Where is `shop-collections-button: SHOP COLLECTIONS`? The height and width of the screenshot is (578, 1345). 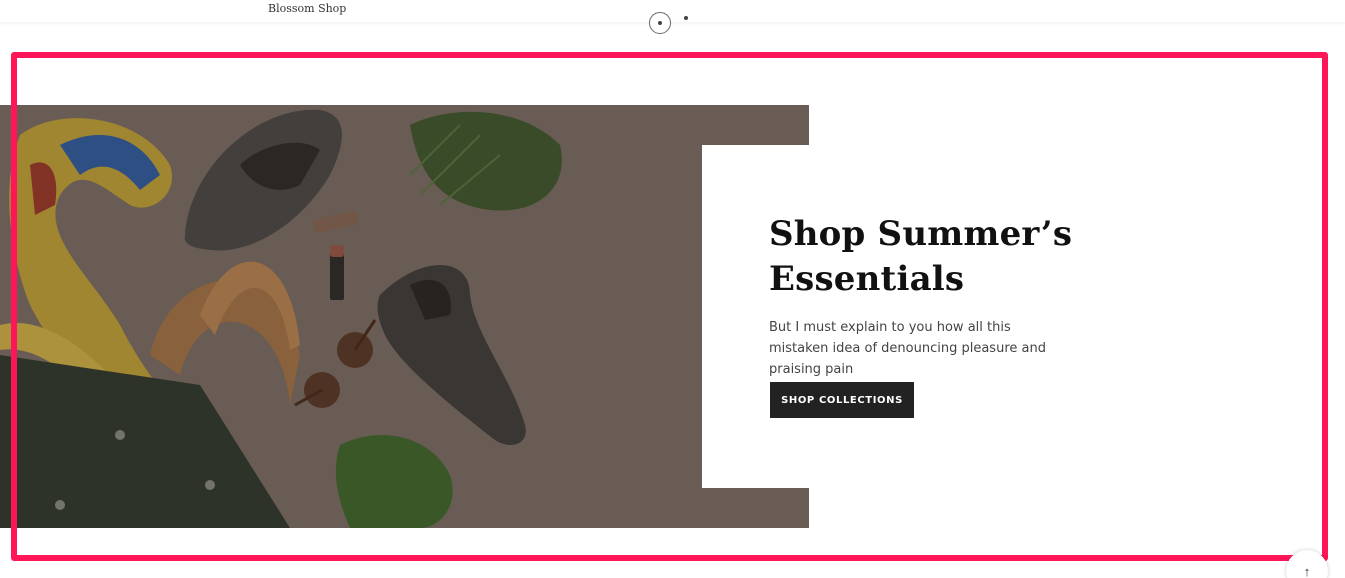 shop-collections-button: SHOP COLLECTIONS is located at coordinates (842, 400).